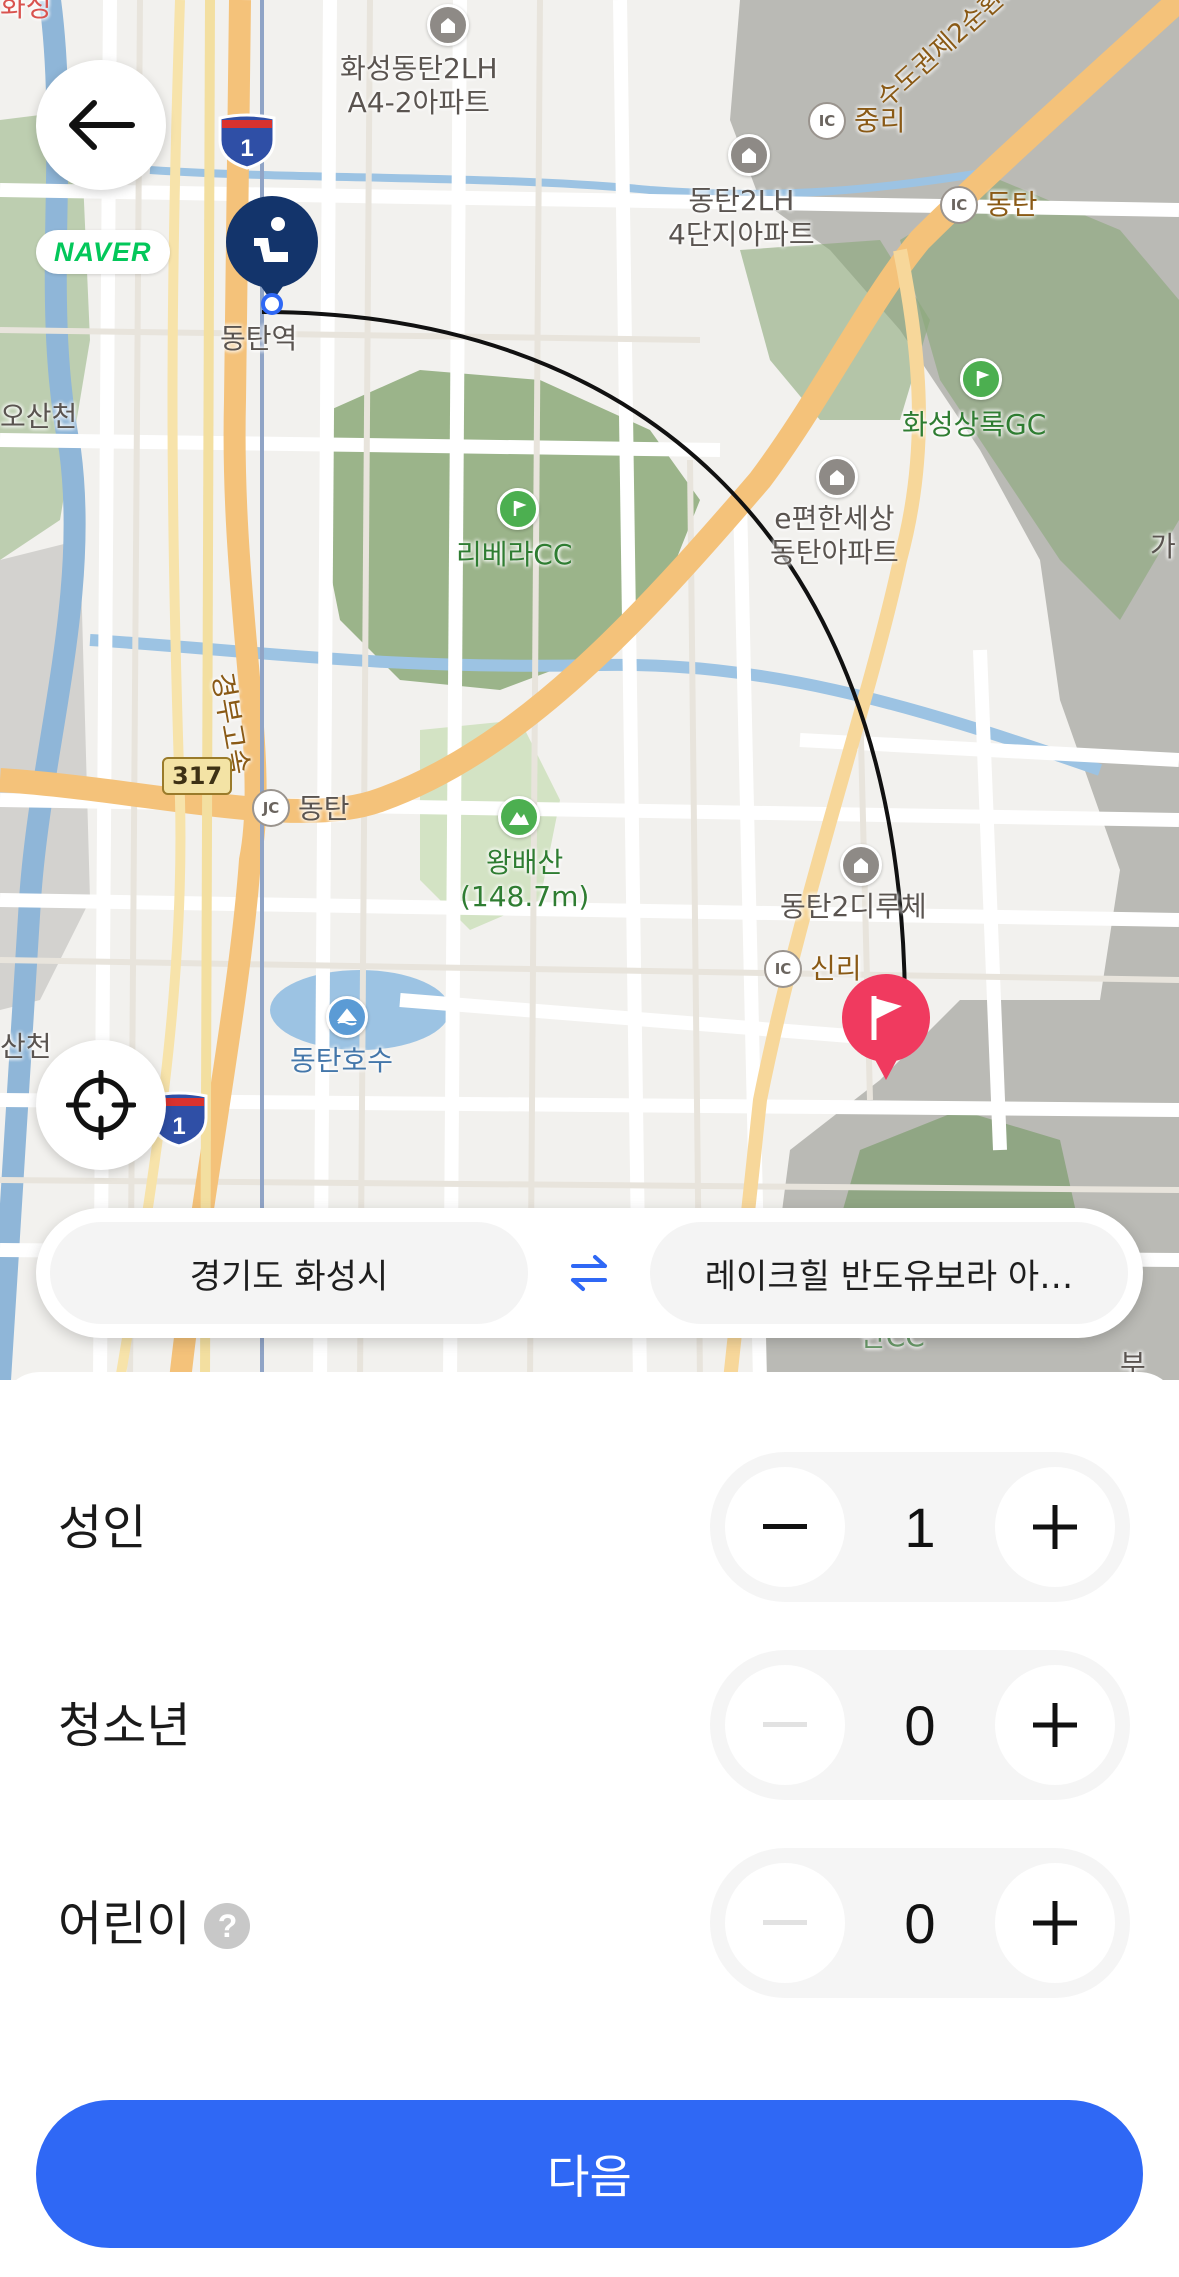  I want to click on map-label: 오산천, so click(39, 416).